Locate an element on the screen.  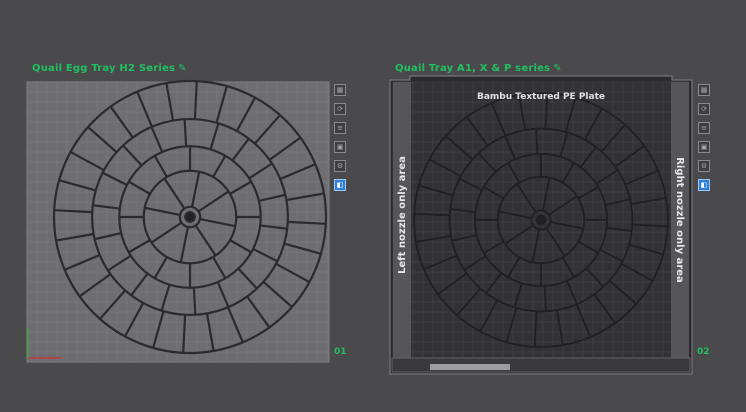
layers-icon: ◧ is located at coordinates (704, 185).